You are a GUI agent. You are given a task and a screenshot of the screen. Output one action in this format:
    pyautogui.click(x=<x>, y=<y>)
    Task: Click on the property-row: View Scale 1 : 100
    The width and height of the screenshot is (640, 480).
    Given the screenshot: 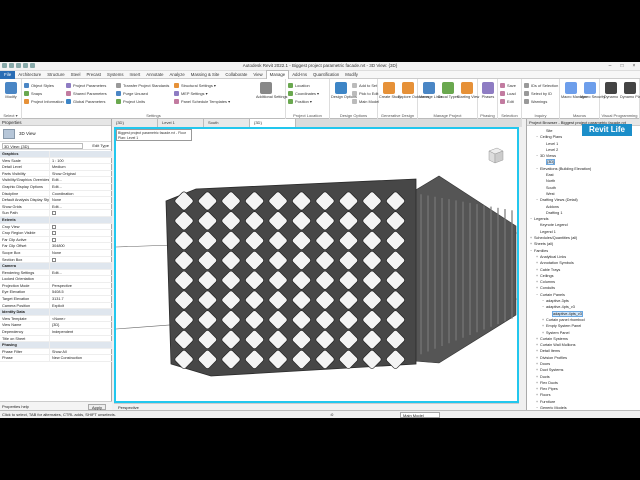 What is the action you would take?
    pyautogui.click(x=56, y=161)
    